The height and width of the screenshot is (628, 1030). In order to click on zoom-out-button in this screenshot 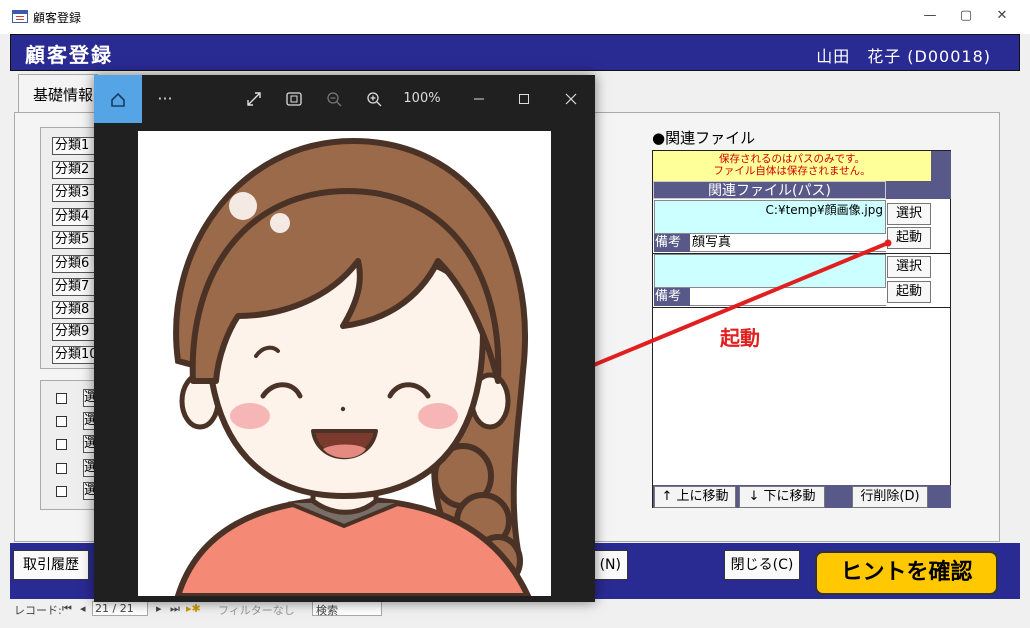, I will do `click(334, 99)`.